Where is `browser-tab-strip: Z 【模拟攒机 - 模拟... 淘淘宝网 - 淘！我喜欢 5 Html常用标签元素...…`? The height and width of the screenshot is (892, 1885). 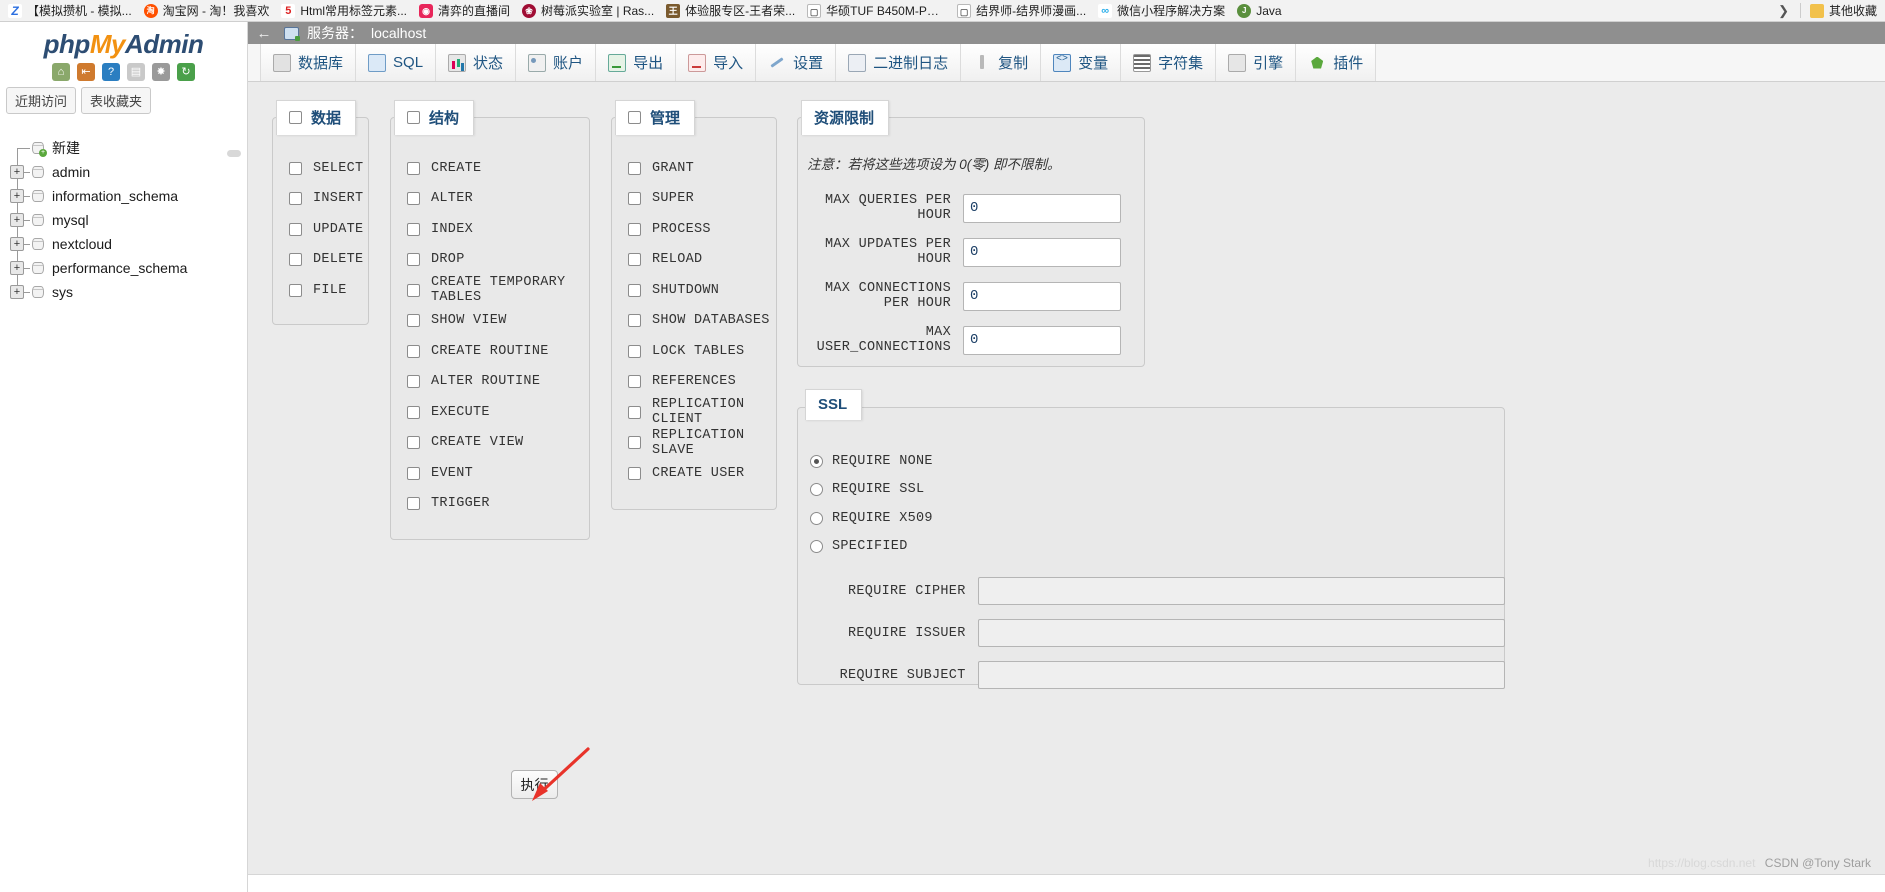
browser-tab-strip: Z 【模拟攒机 - 模拟... 淘淘宝网 - 淘！我喜欢 5 Html常用标签元素...… is located at coordinates (942, 11).